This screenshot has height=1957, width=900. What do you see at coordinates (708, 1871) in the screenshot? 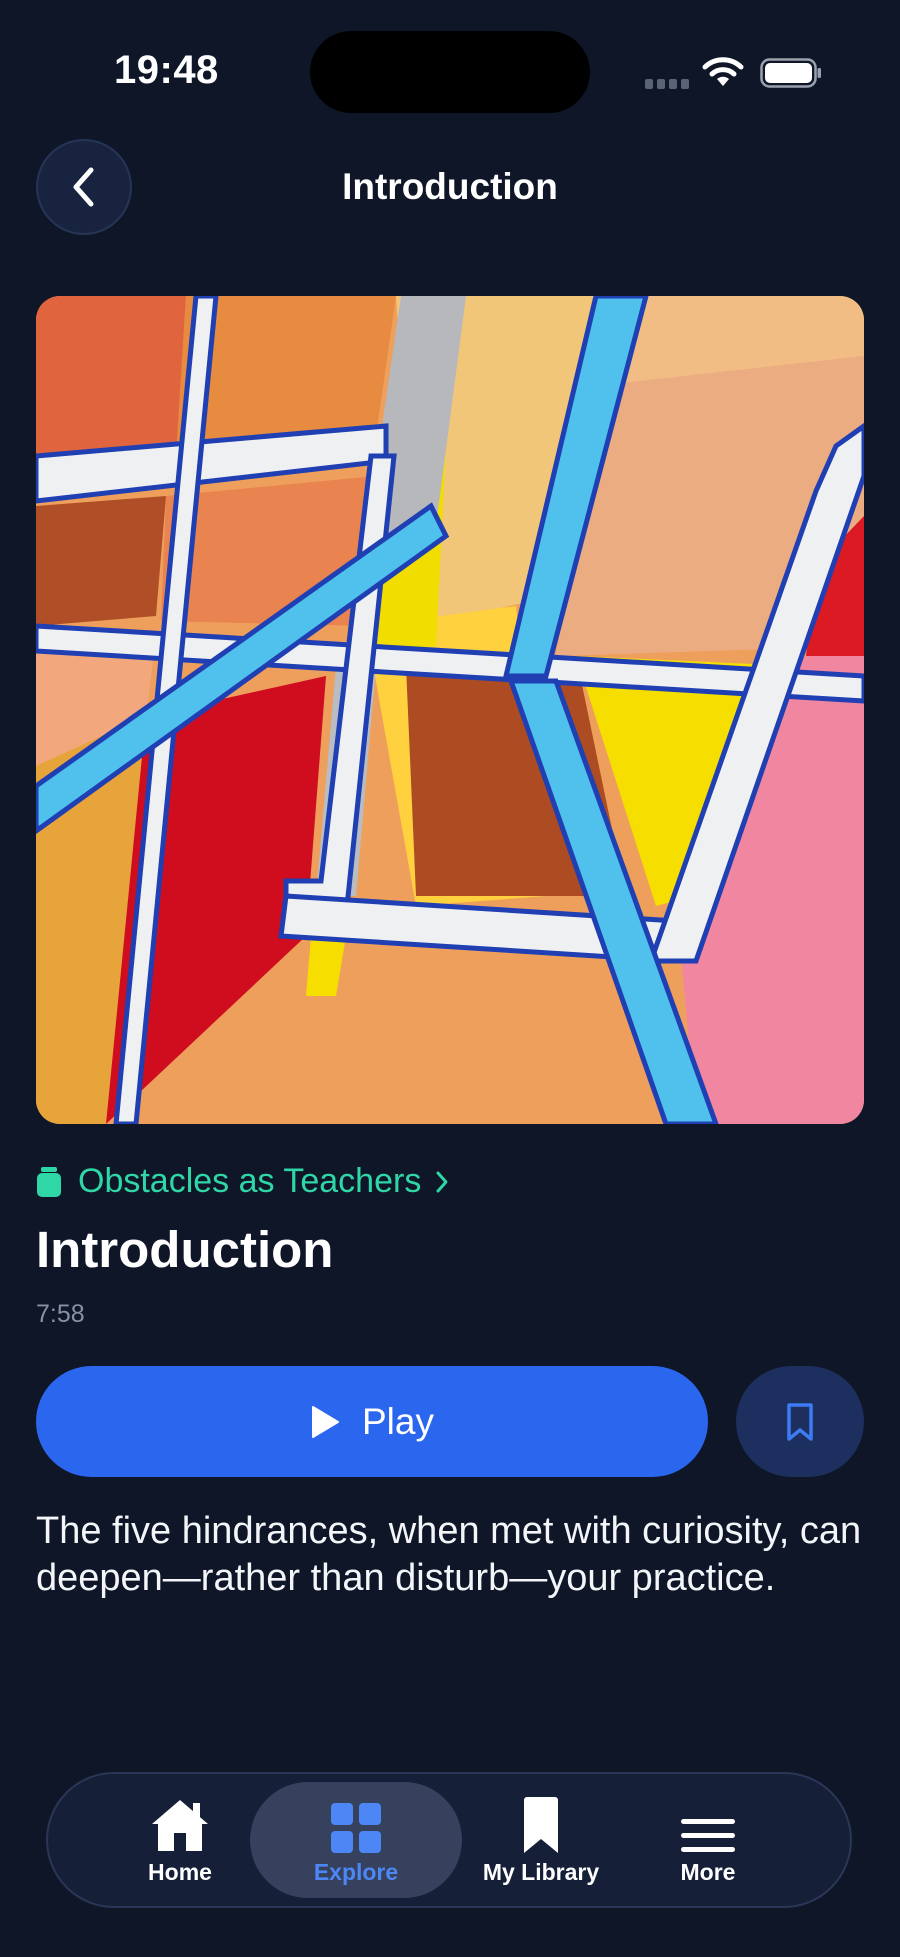
I see `tab-label: More` at bounding box center [708, 1871].